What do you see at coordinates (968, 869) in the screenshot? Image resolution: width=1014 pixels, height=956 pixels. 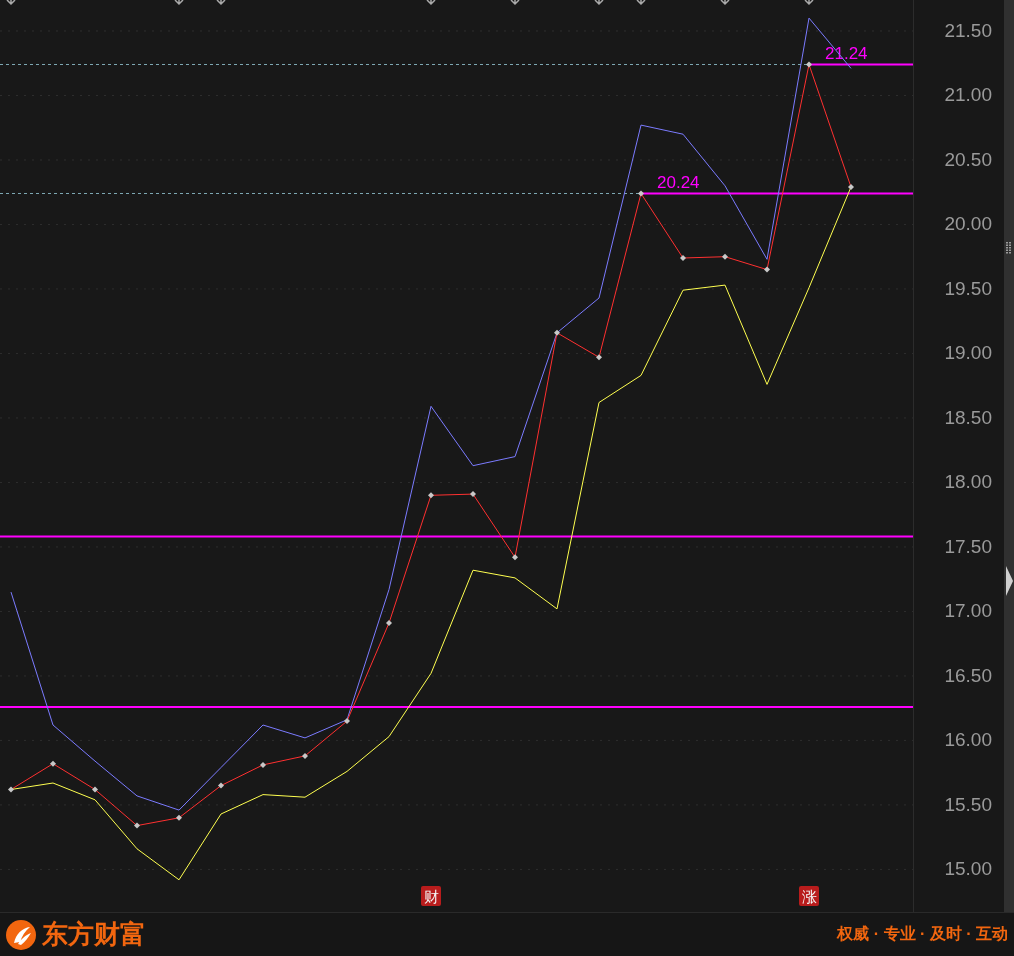 I see `axis-label: 15.00` at bounding box center [968, 869].